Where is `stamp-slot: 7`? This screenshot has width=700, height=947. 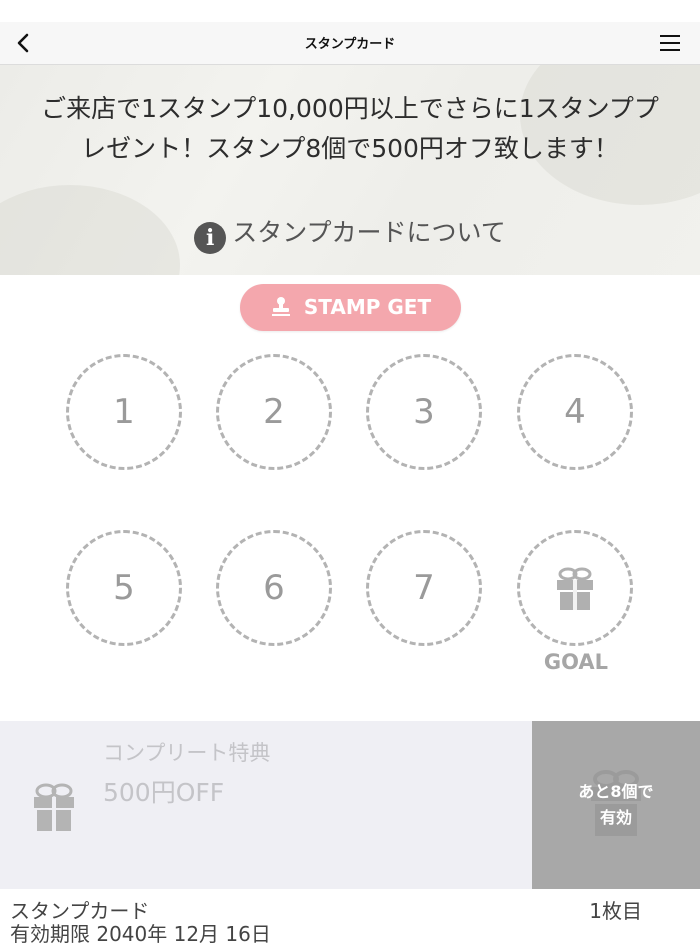
stamp-slot: 7 is located at coordinates (424, 588).